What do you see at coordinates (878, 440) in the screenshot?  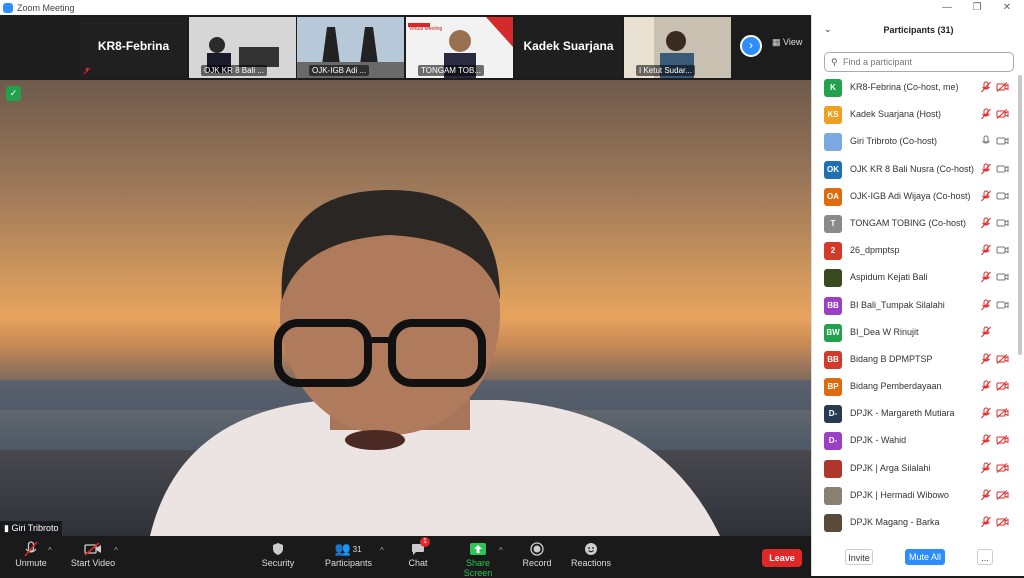 I see `participant-name: DPJK - Wahid` at bounding box center [878, 440].